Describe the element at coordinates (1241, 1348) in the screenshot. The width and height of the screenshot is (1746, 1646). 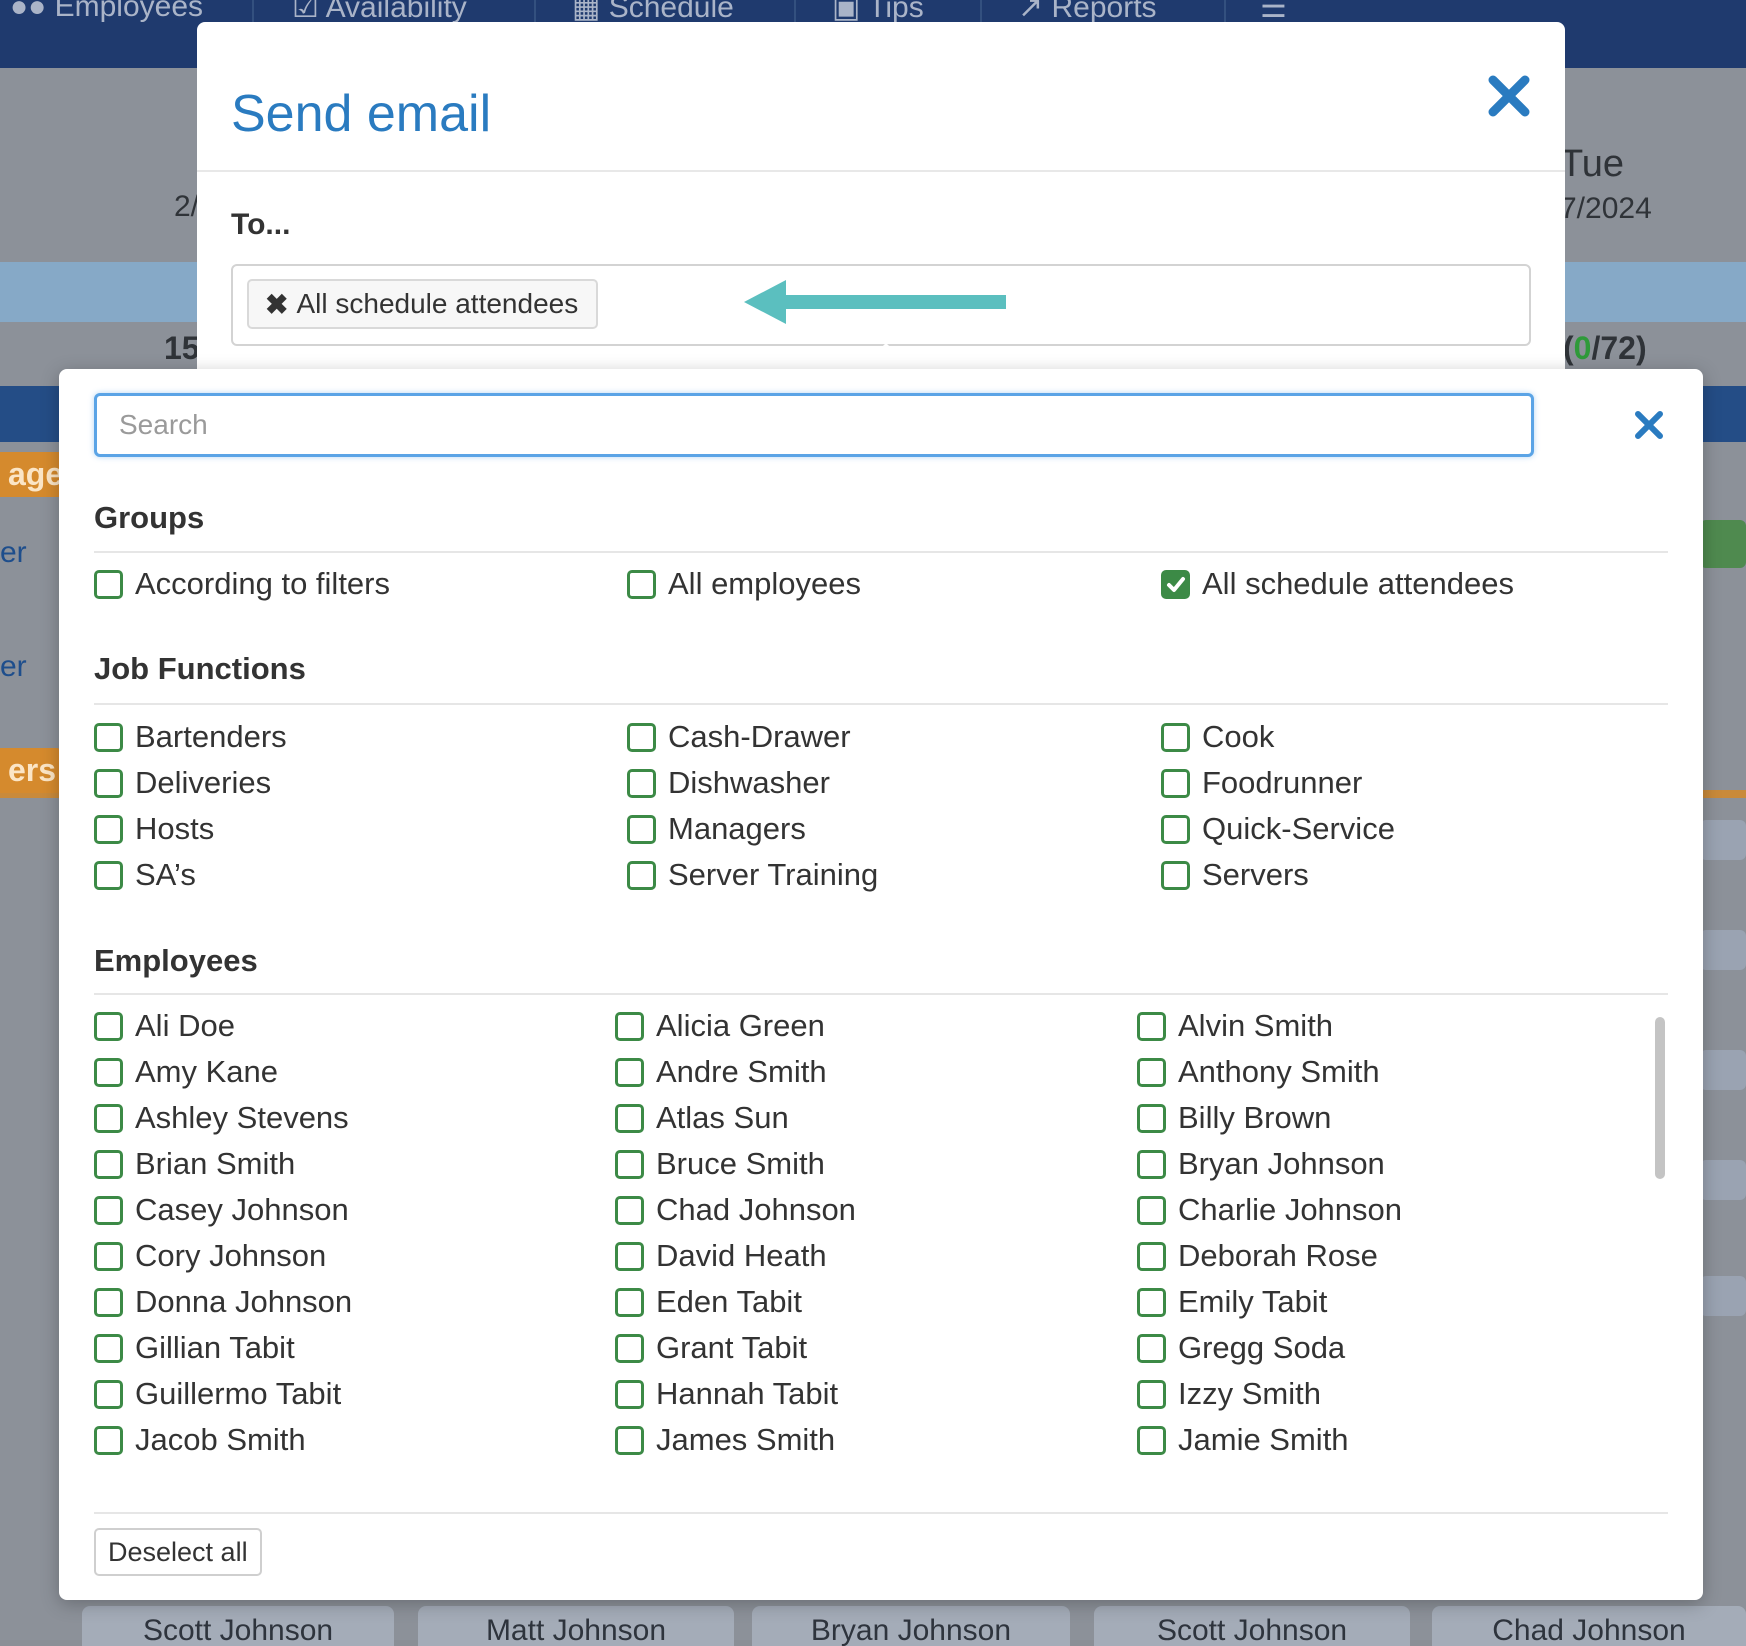
I see `employee-option: Gregg Soda` at that location.